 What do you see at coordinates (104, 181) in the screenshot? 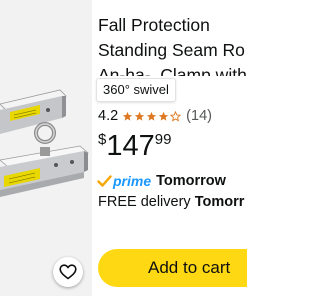
I see `prime-check-icon` at bounding box center [104, 181].